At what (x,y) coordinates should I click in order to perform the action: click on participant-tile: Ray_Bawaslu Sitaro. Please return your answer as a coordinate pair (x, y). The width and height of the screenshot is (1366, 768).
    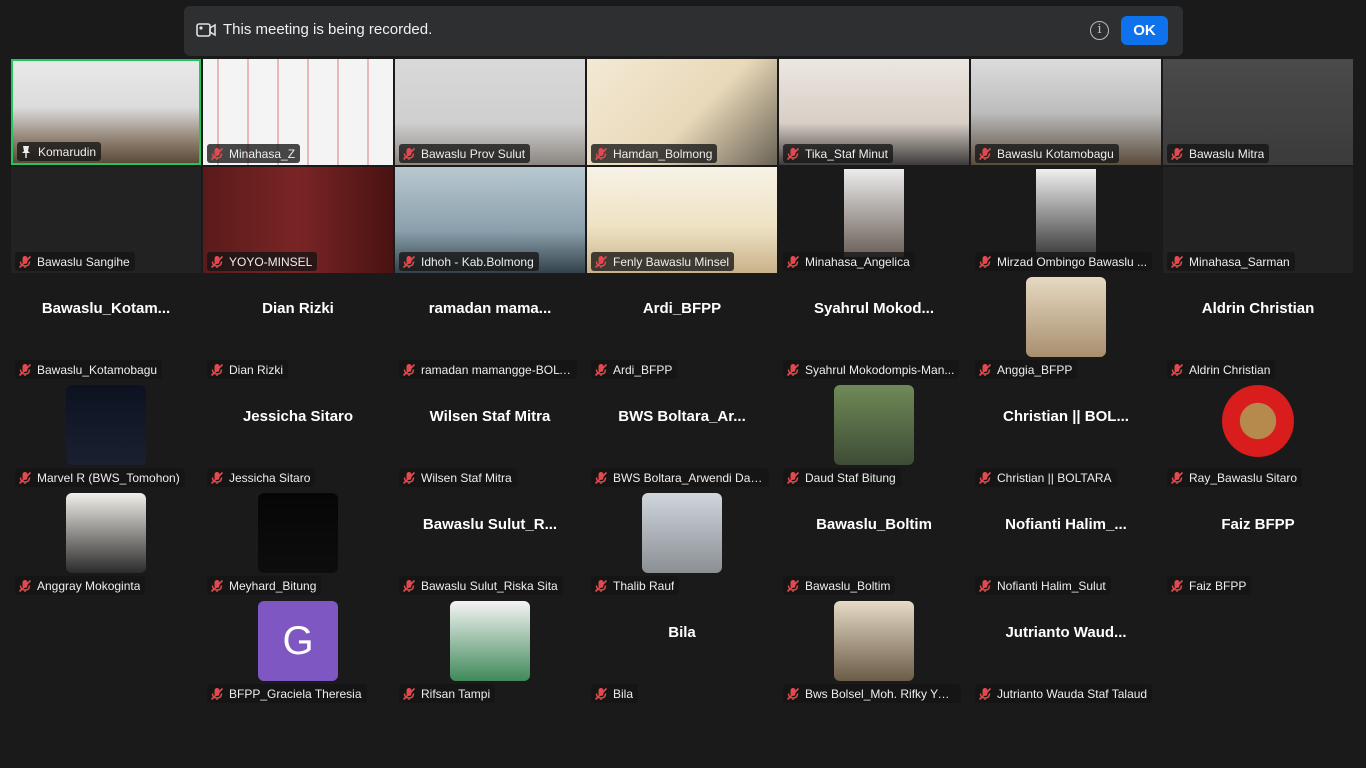
    Looking at the image, I should click on (1258, 436).